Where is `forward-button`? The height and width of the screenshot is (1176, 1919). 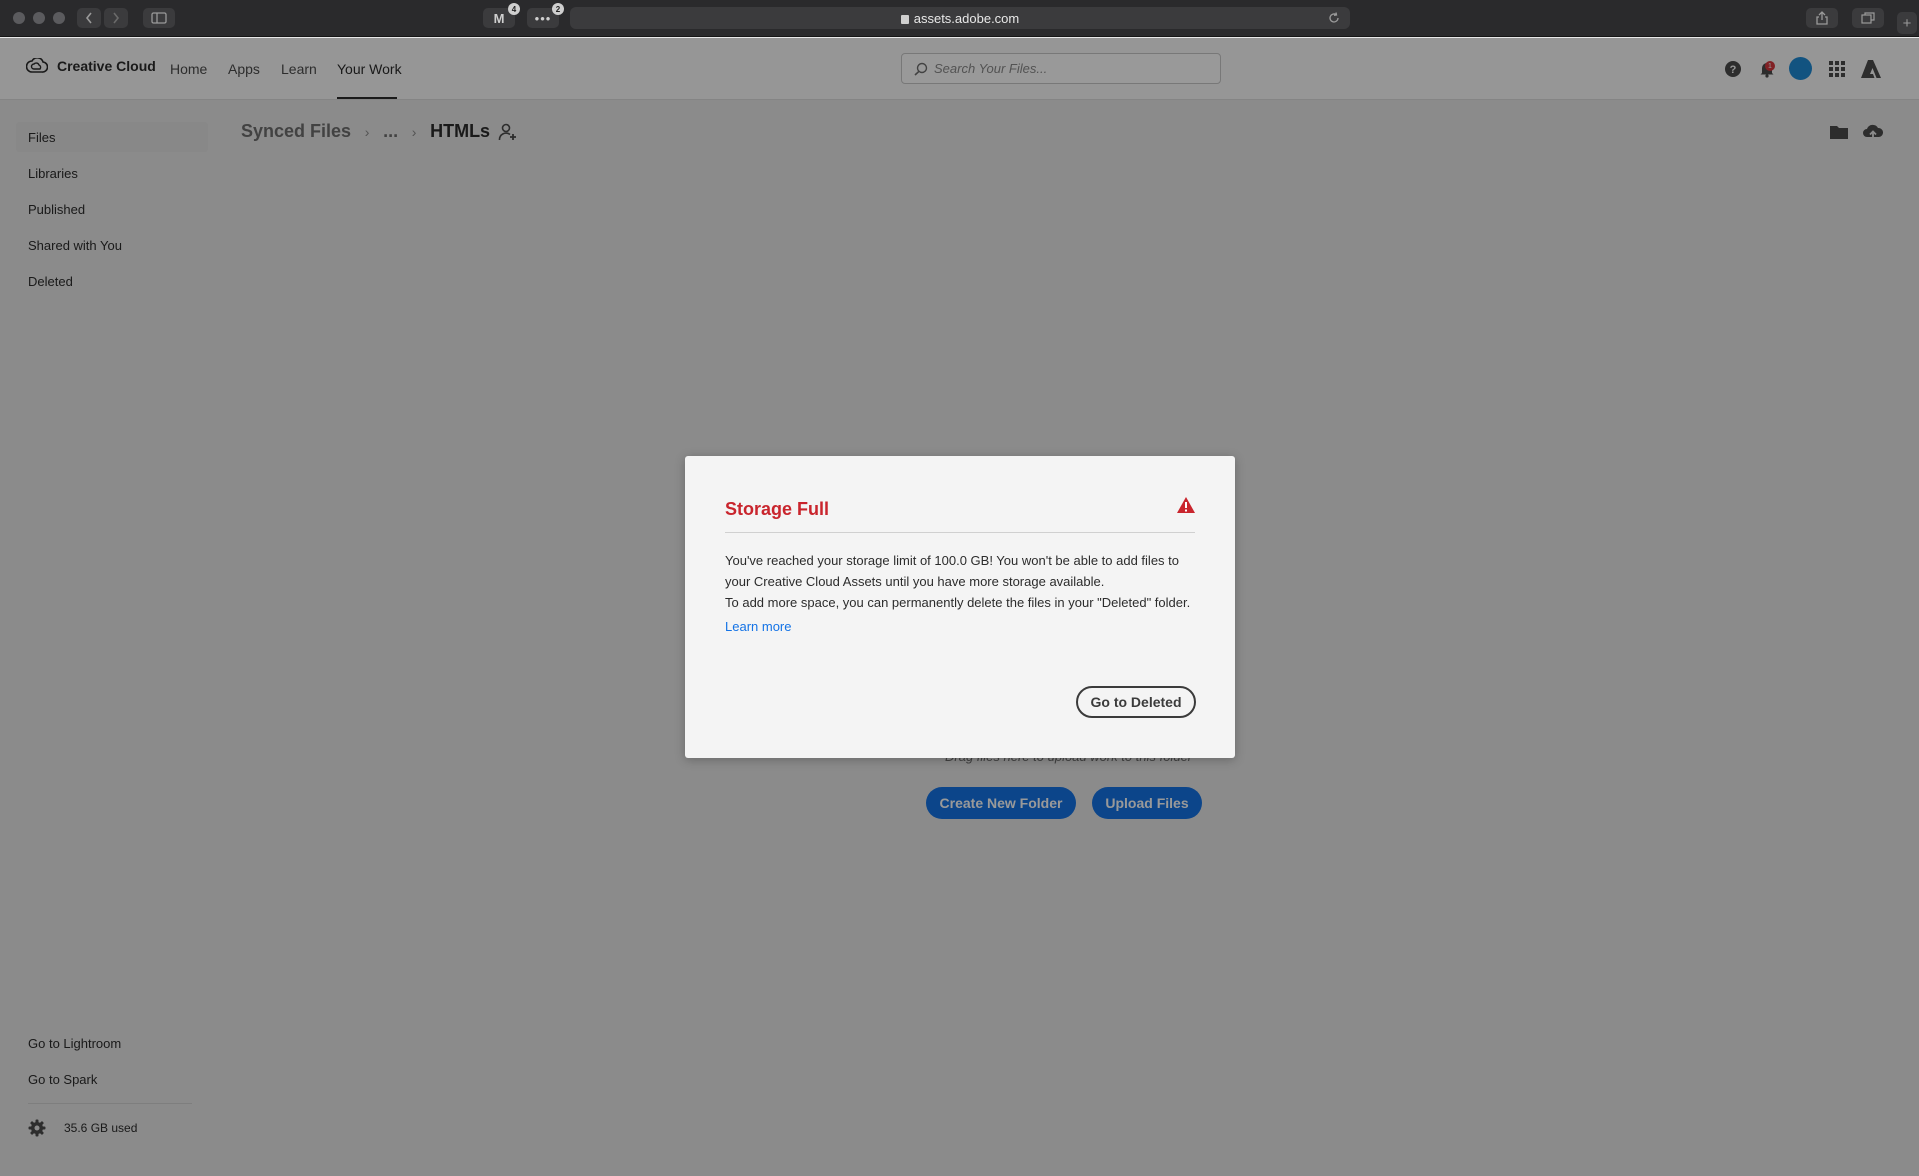 forward-button is located at coordinates (116, 18).